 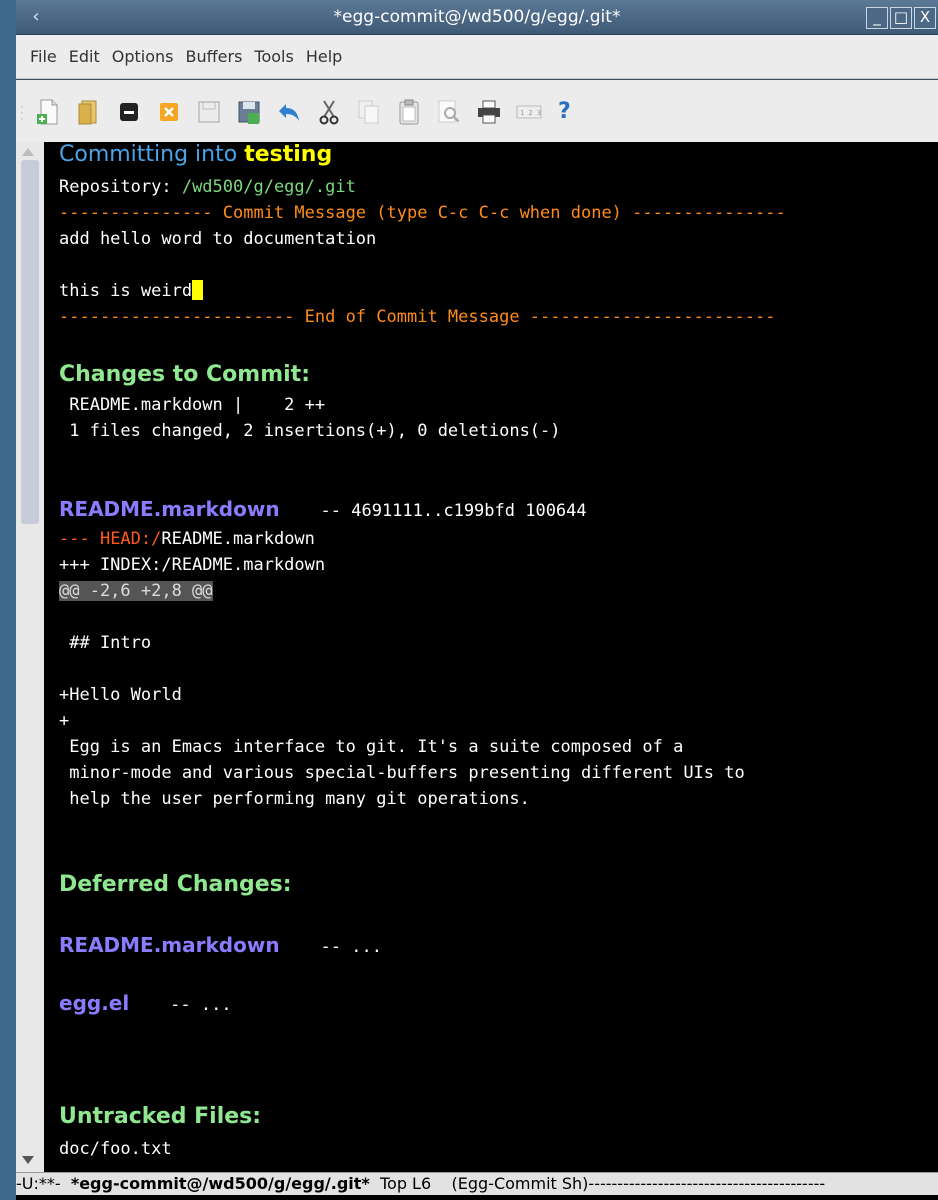 What do you see at coordinates (28, 1160) in the screenshot?
I see `scroll-down-arrow-icon` at bounding box center [28, 1160].